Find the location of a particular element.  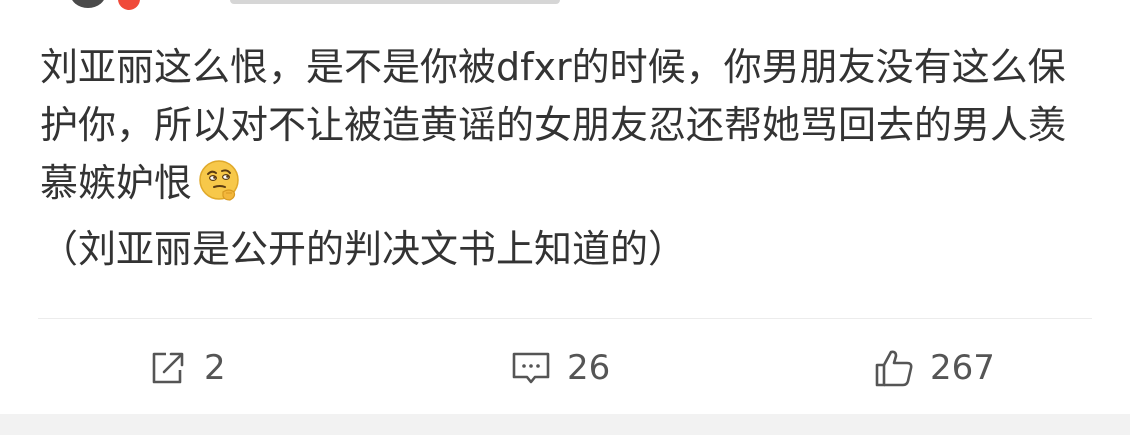

comment-button: 26 is located at coordinates (559, 368).